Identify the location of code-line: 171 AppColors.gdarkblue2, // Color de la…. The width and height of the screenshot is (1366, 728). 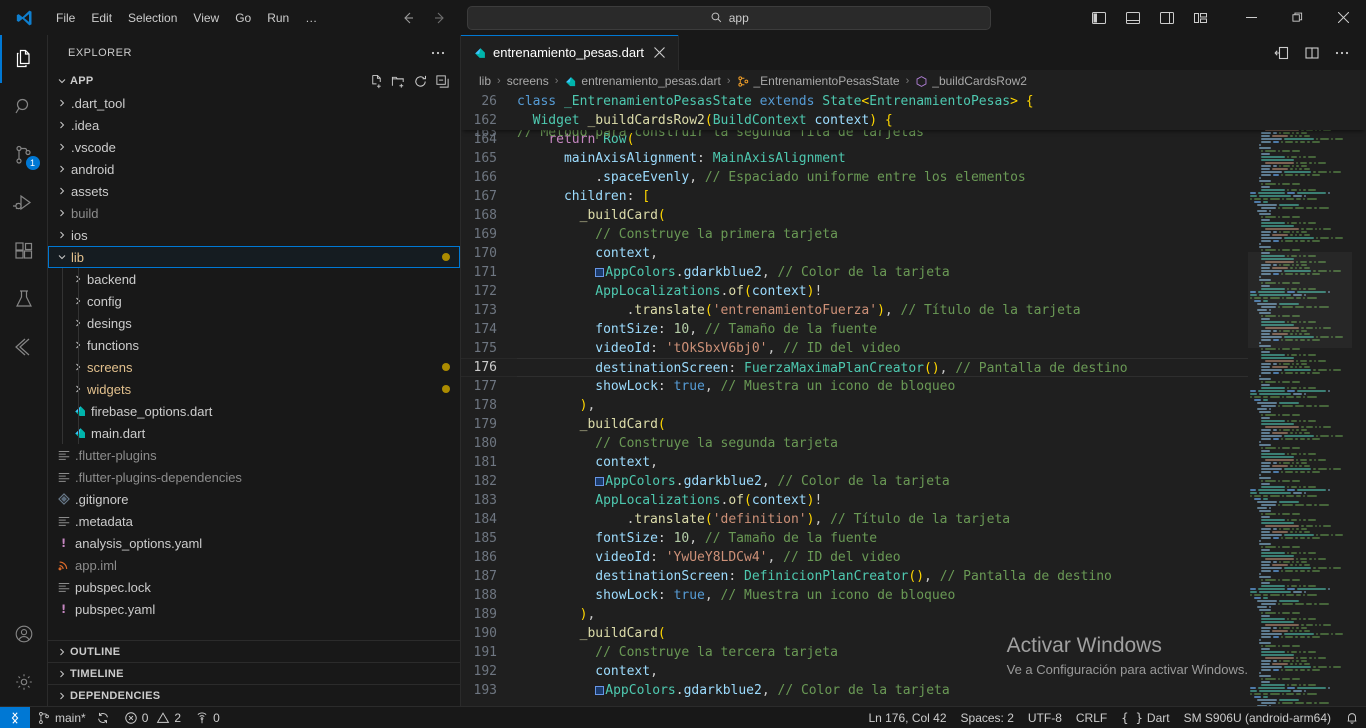
(913, 272).